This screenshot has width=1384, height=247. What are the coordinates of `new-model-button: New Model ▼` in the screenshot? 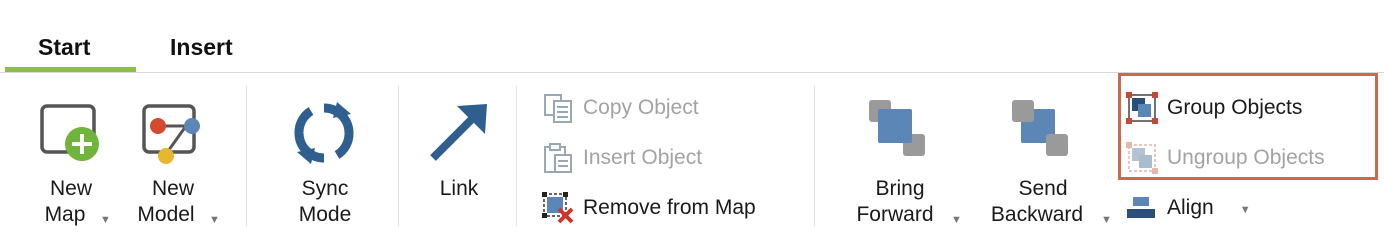 It's located at (176, 166).